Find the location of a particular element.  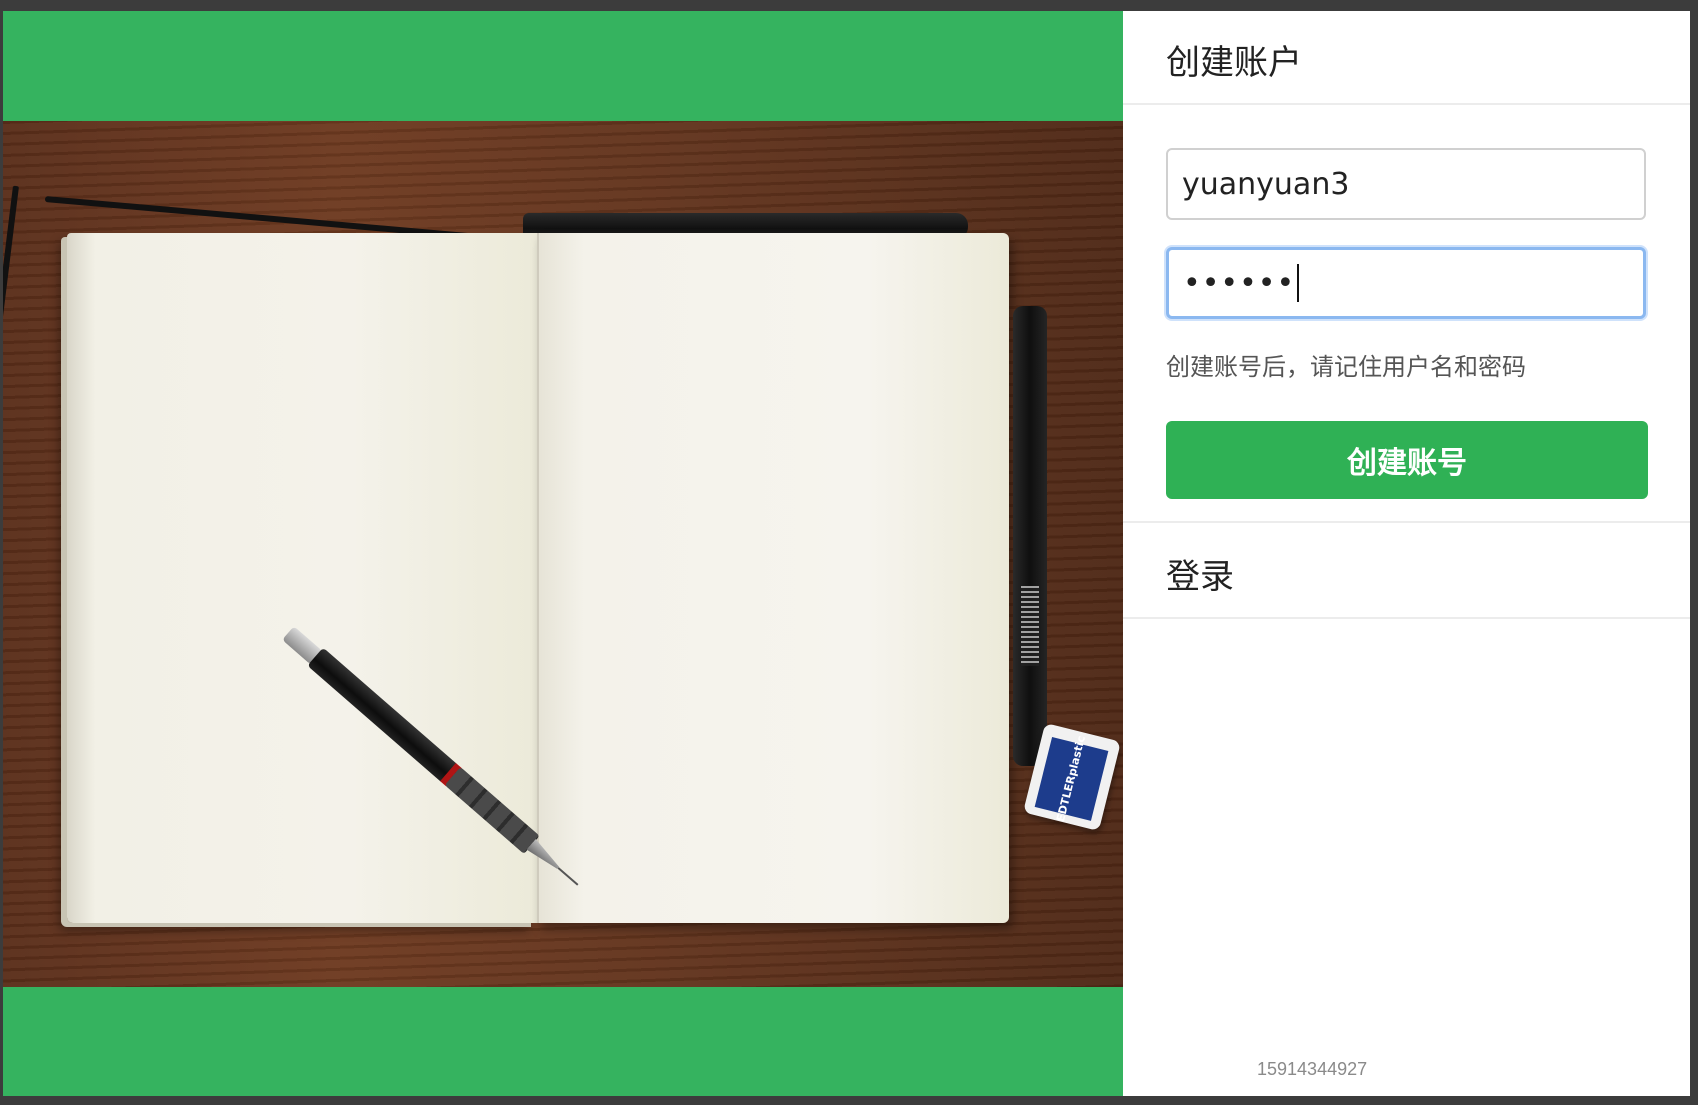

create-account-title: 创建账户 is located at coordinates (1234, 63).